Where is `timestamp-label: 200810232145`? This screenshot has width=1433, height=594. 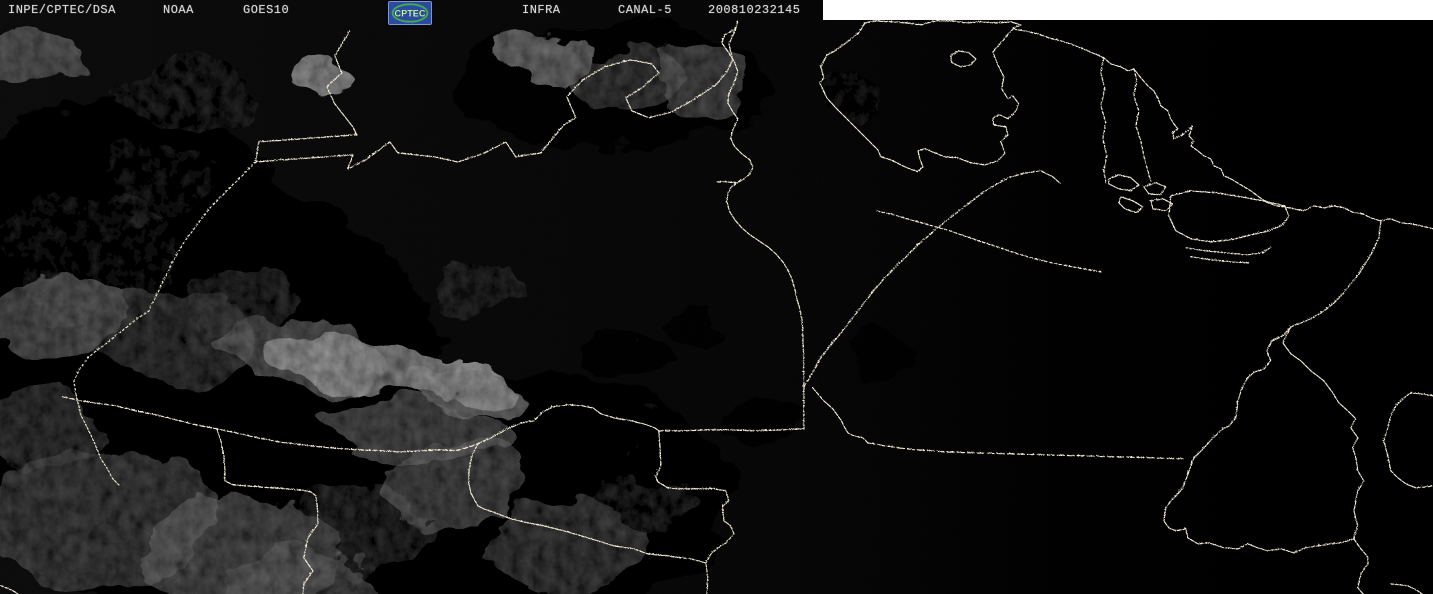
timestamp-label: 200810232145 is located at coordinates (754, 10).